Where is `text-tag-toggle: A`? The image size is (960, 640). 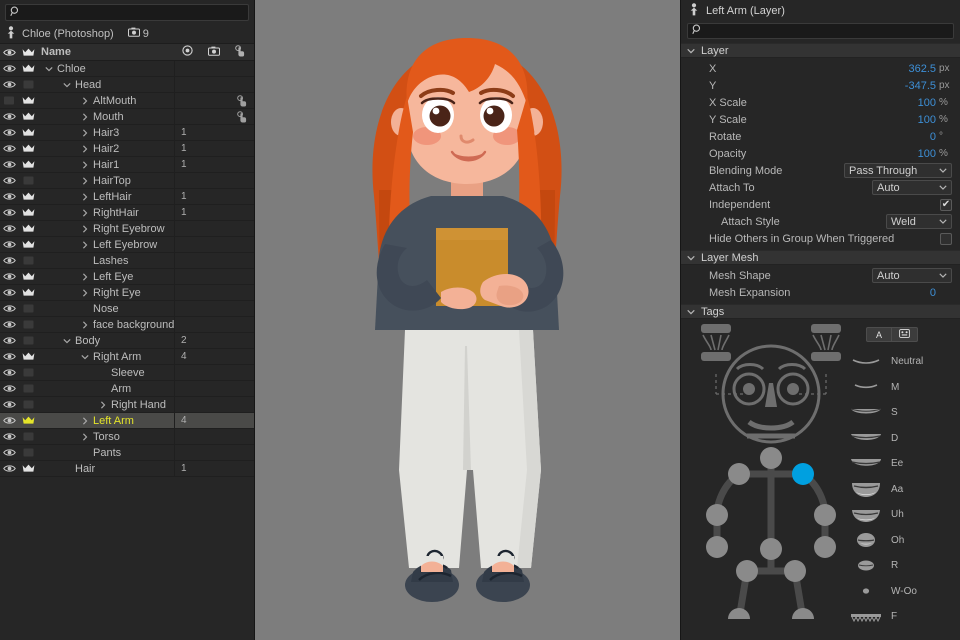
text-tag-toggle: A is located at coordinates (879, 334).